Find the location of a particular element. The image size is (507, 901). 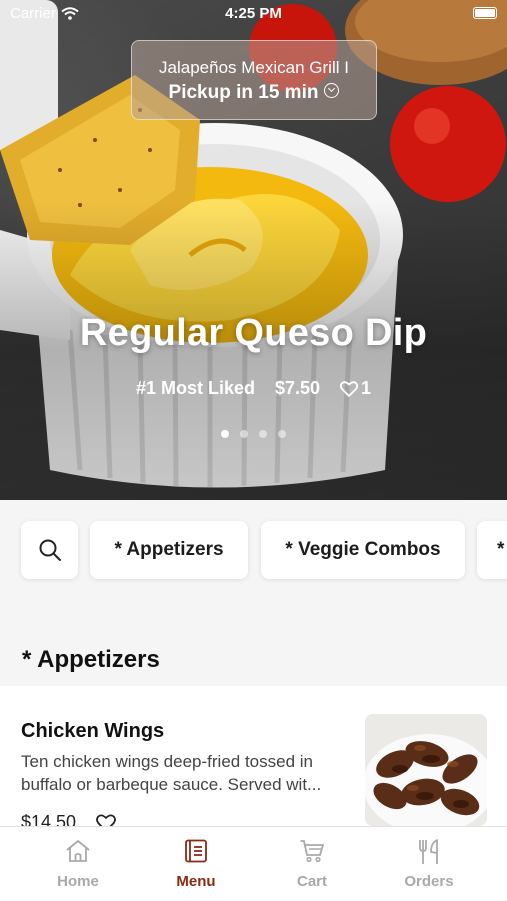

featured-item-meta: #1 Most Liked $7.50 1 is located at coordinates (253, 388).